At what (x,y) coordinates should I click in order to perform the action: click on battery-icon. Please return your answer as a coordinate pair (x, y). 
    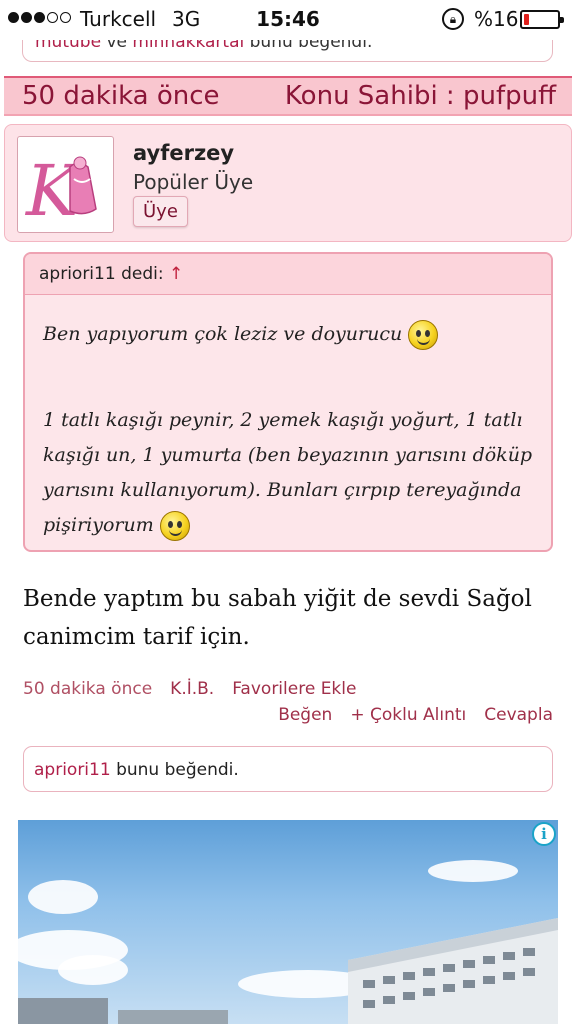
    Looking at the image, I should click on (542, 19).